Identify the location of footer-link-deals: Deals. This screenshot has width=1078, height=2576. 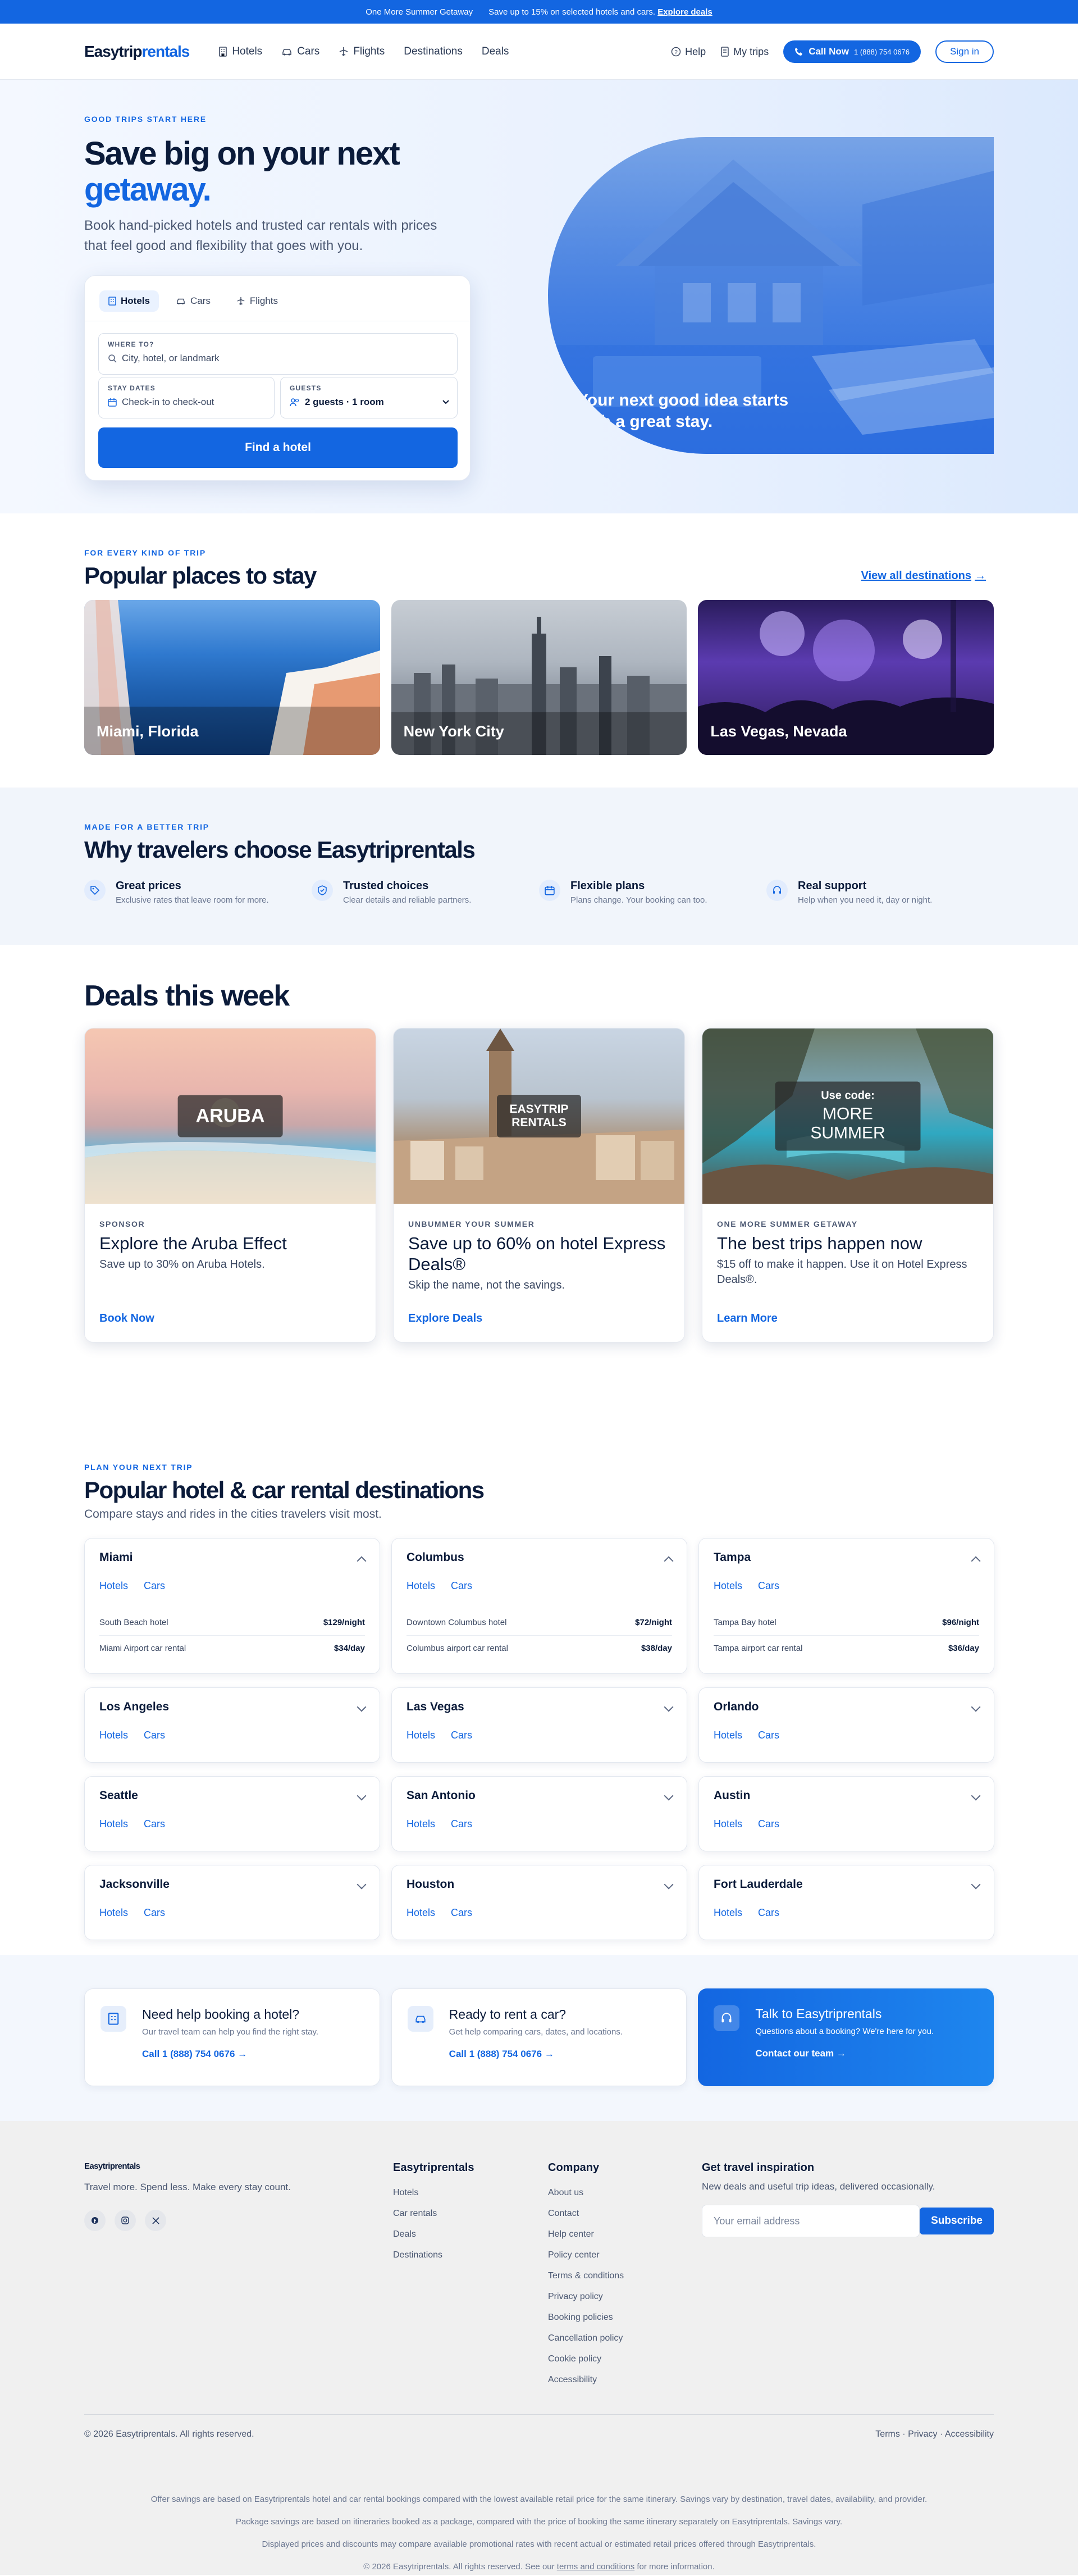
(433, 2234).